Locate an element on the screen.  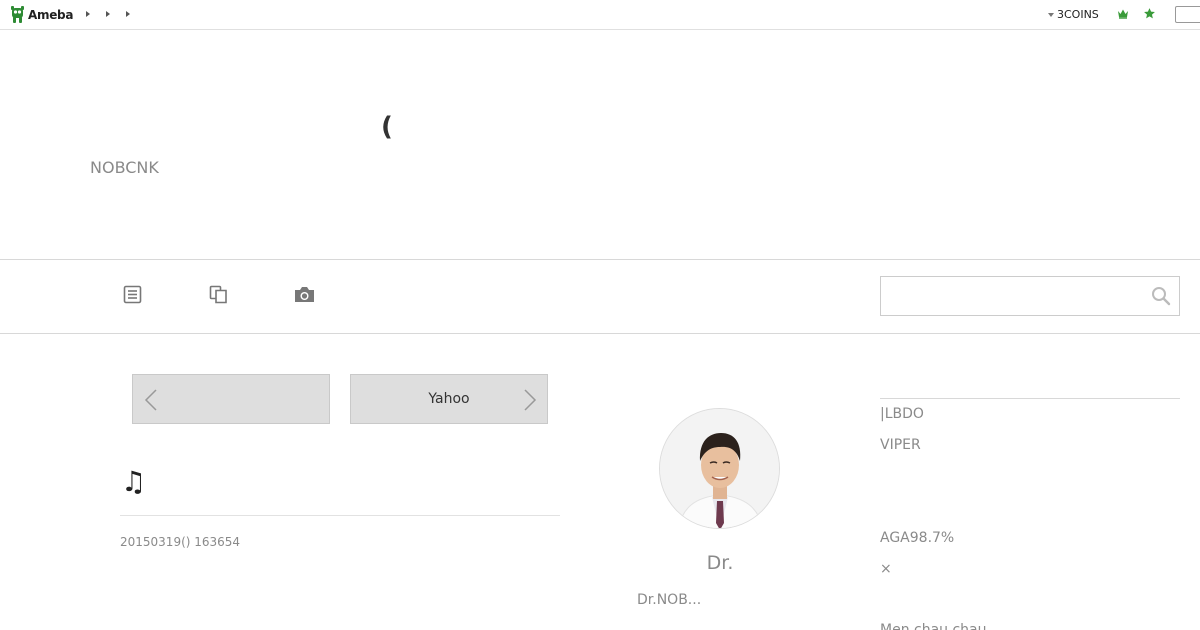
camera-icon is located at coordinates (304, 294).